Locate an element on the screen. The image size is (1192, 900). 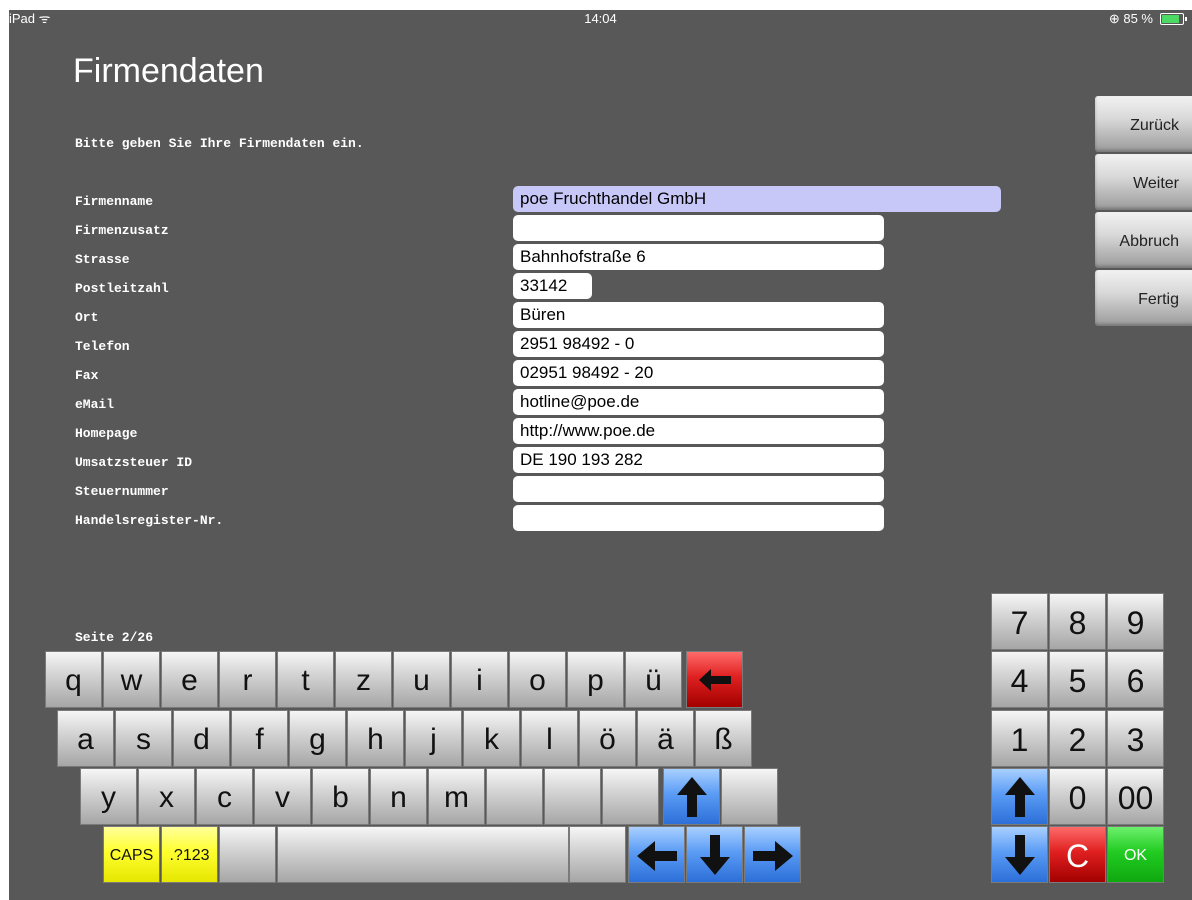
input-firmenname: poe Fruchthandel GmbH is located at coordinates (757, 199).